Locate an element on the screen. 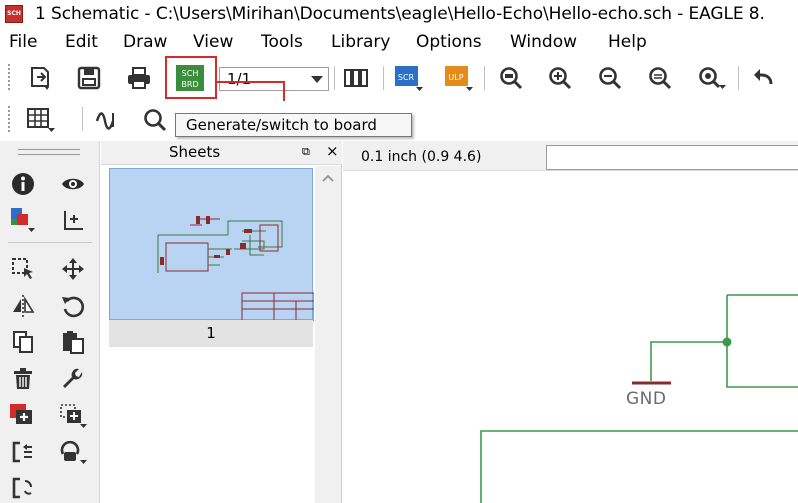 Image resolution: width=798 pixels, height=503 pixels. panel-grip is located at coordinates (49, 152).